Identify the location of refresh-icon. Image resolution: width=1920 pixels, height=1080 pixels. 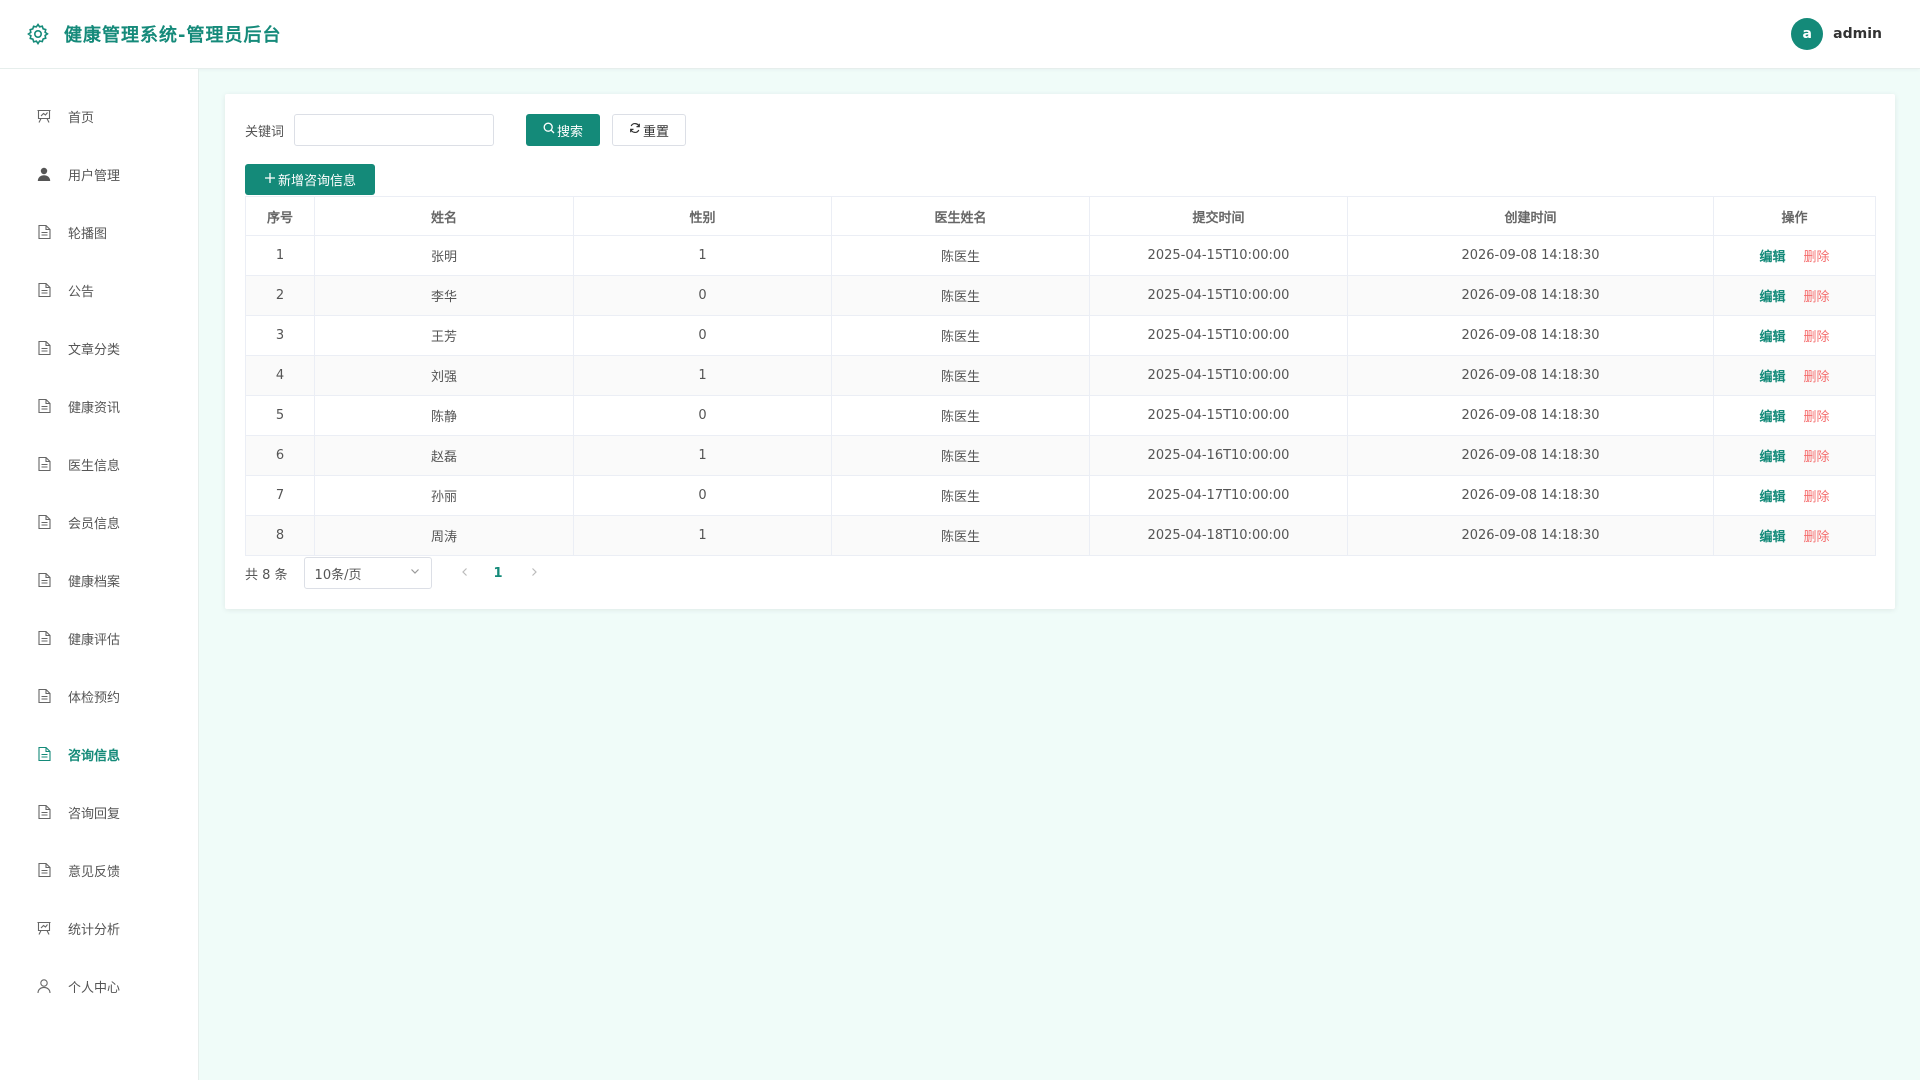
(635, 130).